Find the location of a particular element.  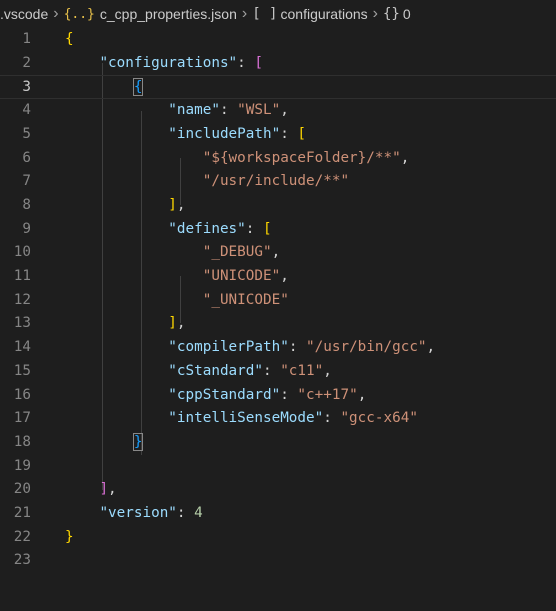

code-token: "includePath" is located at coordinates (224, 133).